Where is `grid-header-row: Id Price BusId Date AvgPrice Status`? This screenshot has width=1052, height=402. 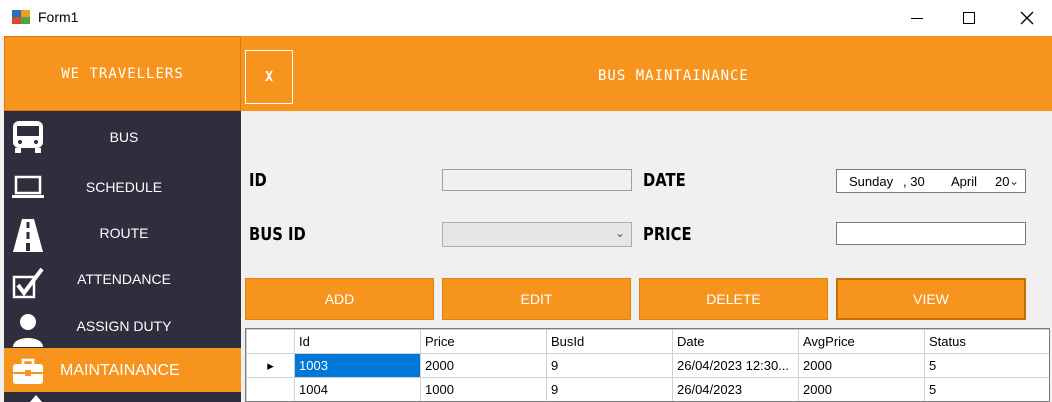
grid-header-row: Id Price BusId Date AvgPrice Status is located at coordinates (647, 341).